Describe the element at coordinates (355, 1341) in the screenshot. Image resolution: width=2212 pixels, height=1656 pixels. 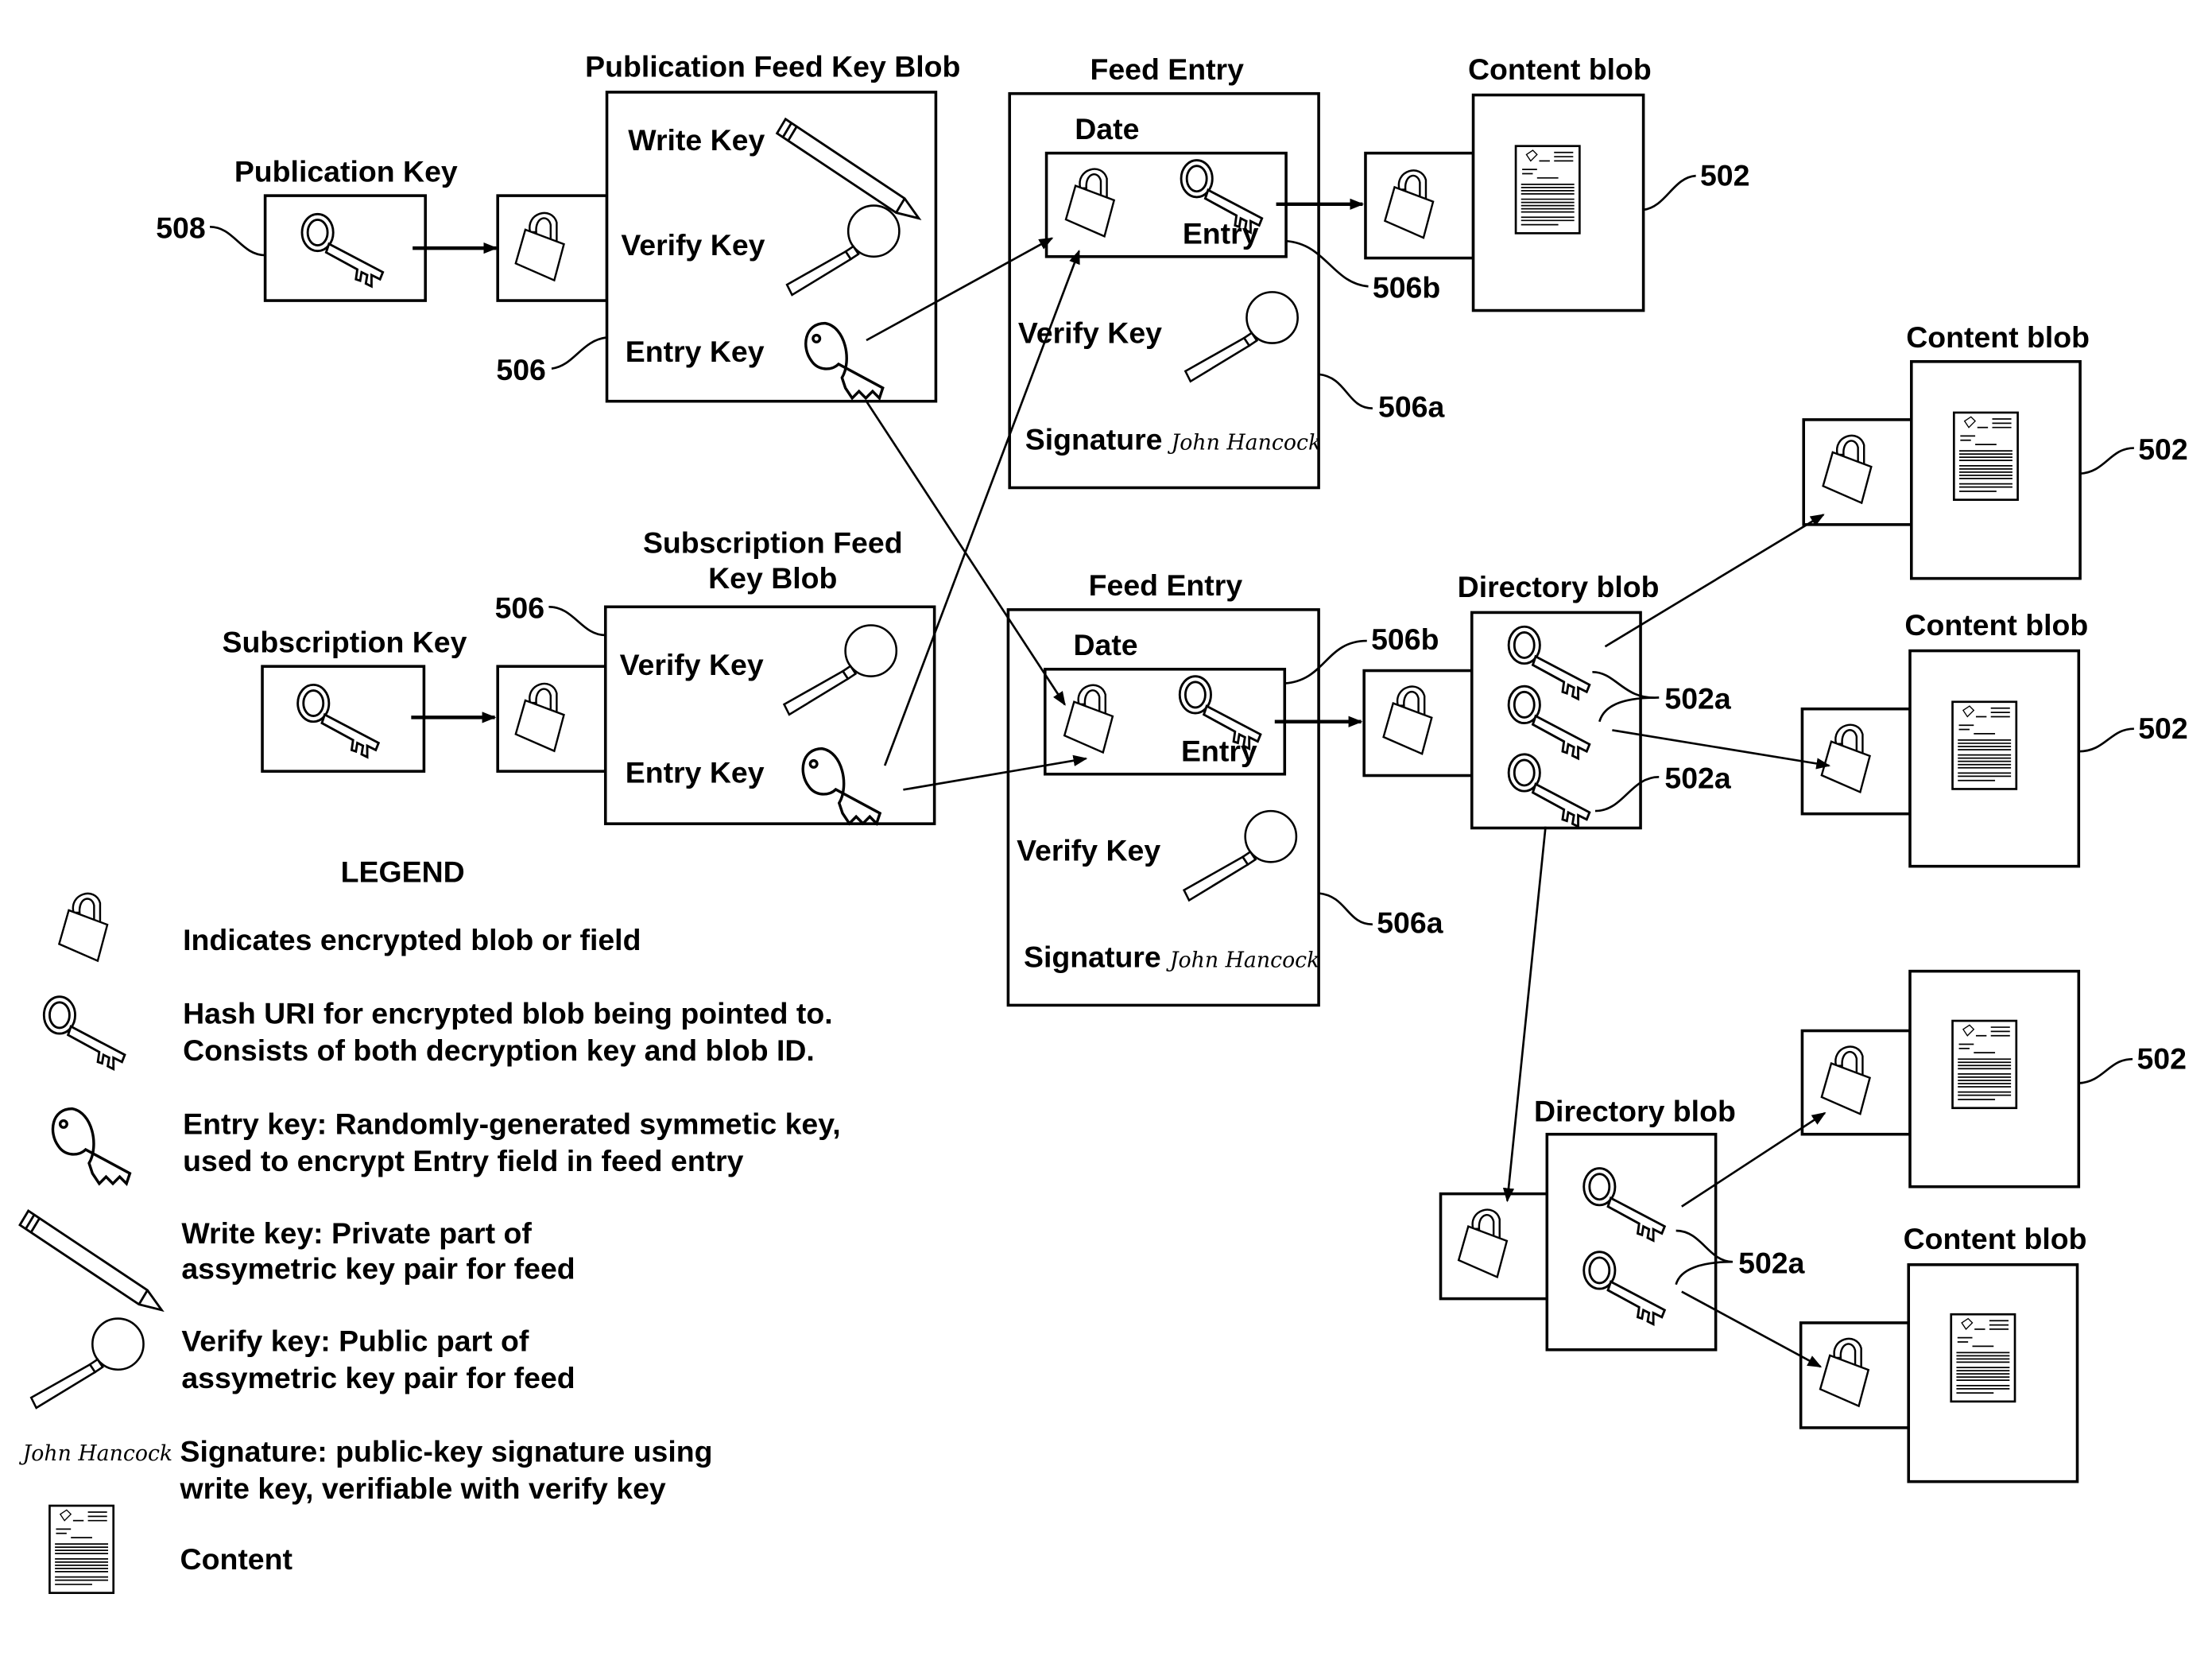
I see `legend-item-5-line-1: Verify key: Public part of` at that location.